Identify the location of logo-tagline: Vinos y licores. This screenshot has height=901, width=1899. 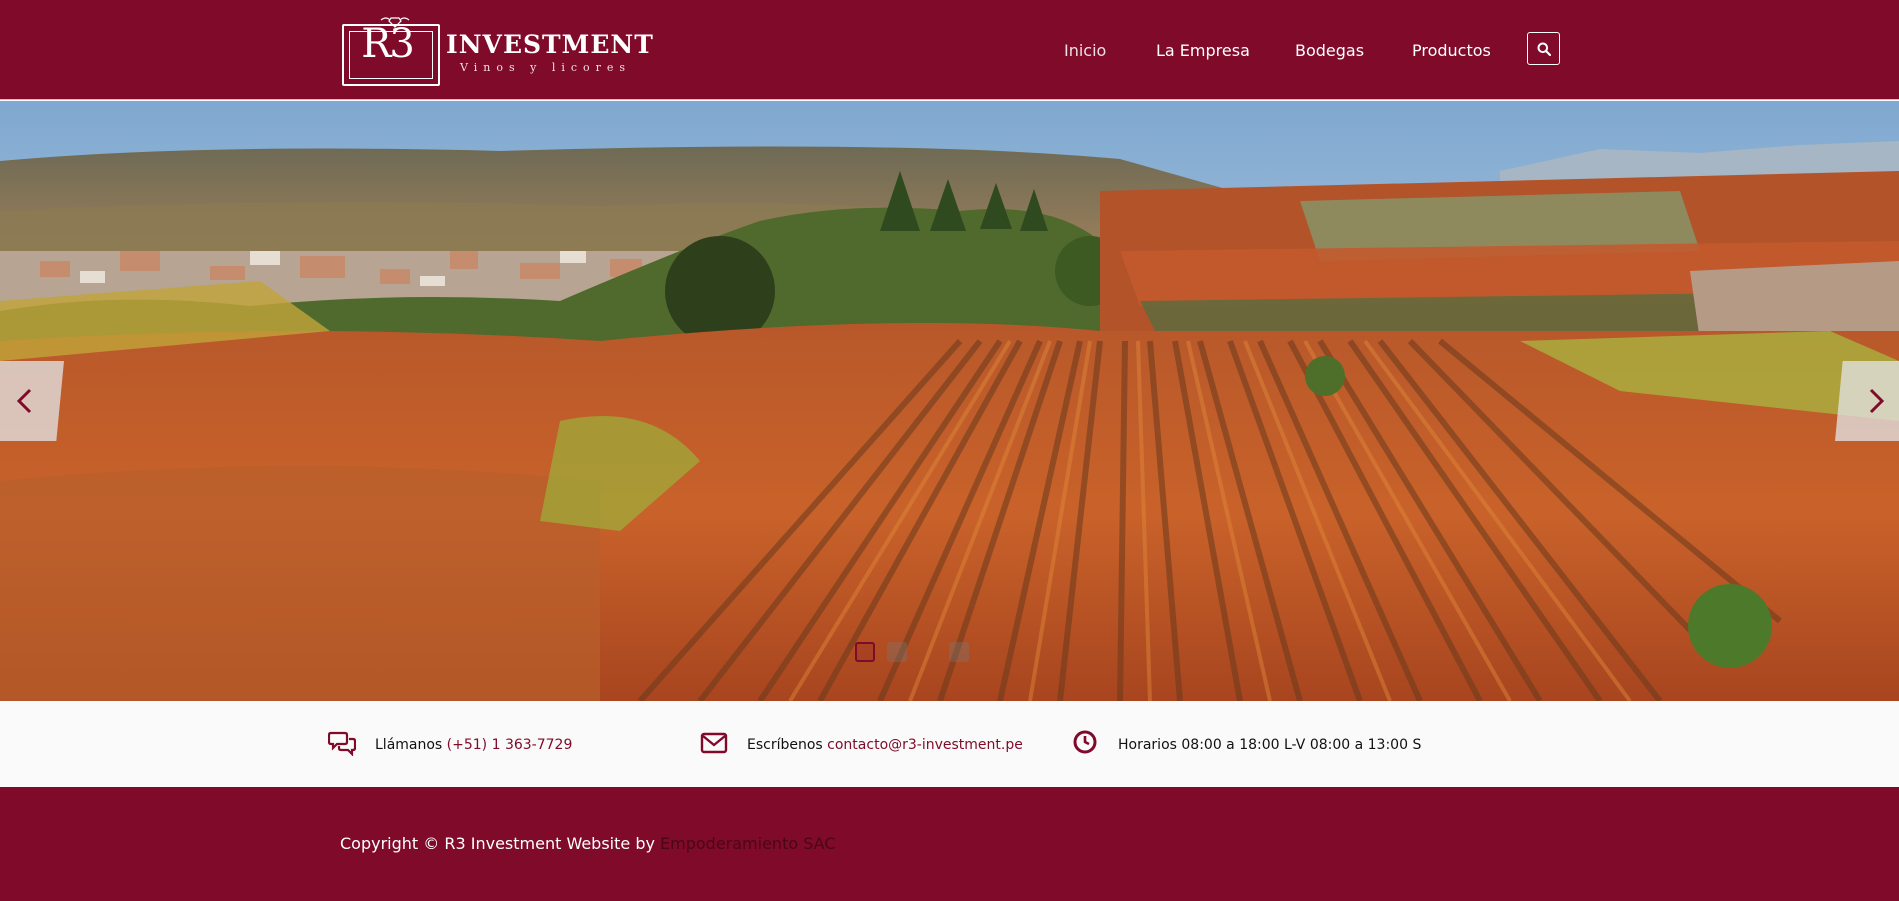
(546, 67).